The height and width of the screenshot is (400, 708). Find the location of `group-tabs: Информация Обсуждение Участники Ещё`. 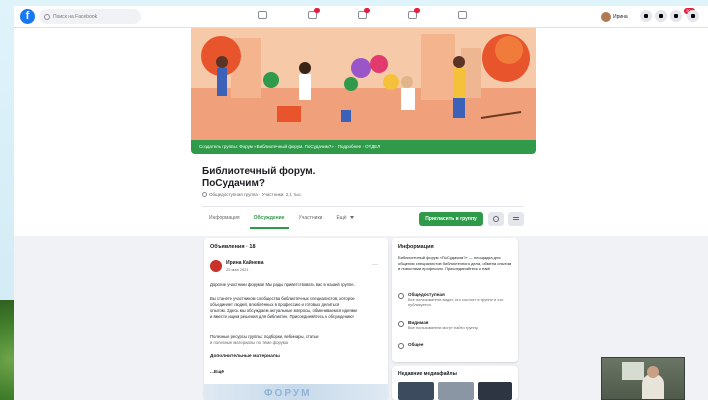

group-tabs: Информация Обсуждение Участники Ещё is located at coordinates (281, 219).